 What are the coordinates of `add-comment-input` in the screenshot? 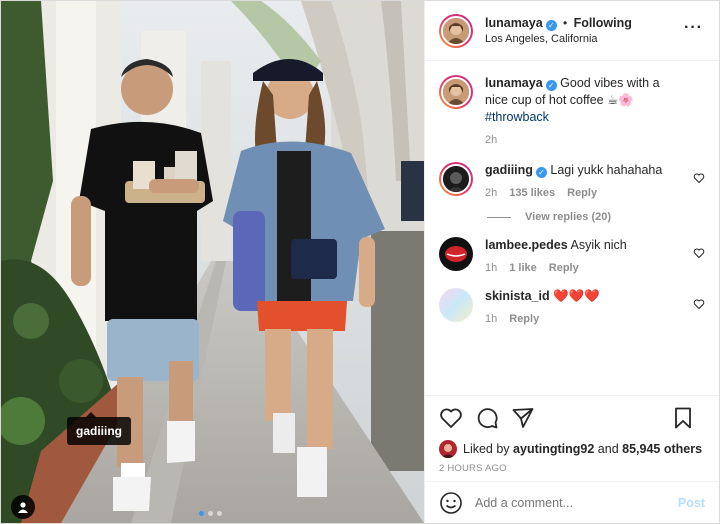 It's located at (576, 502).